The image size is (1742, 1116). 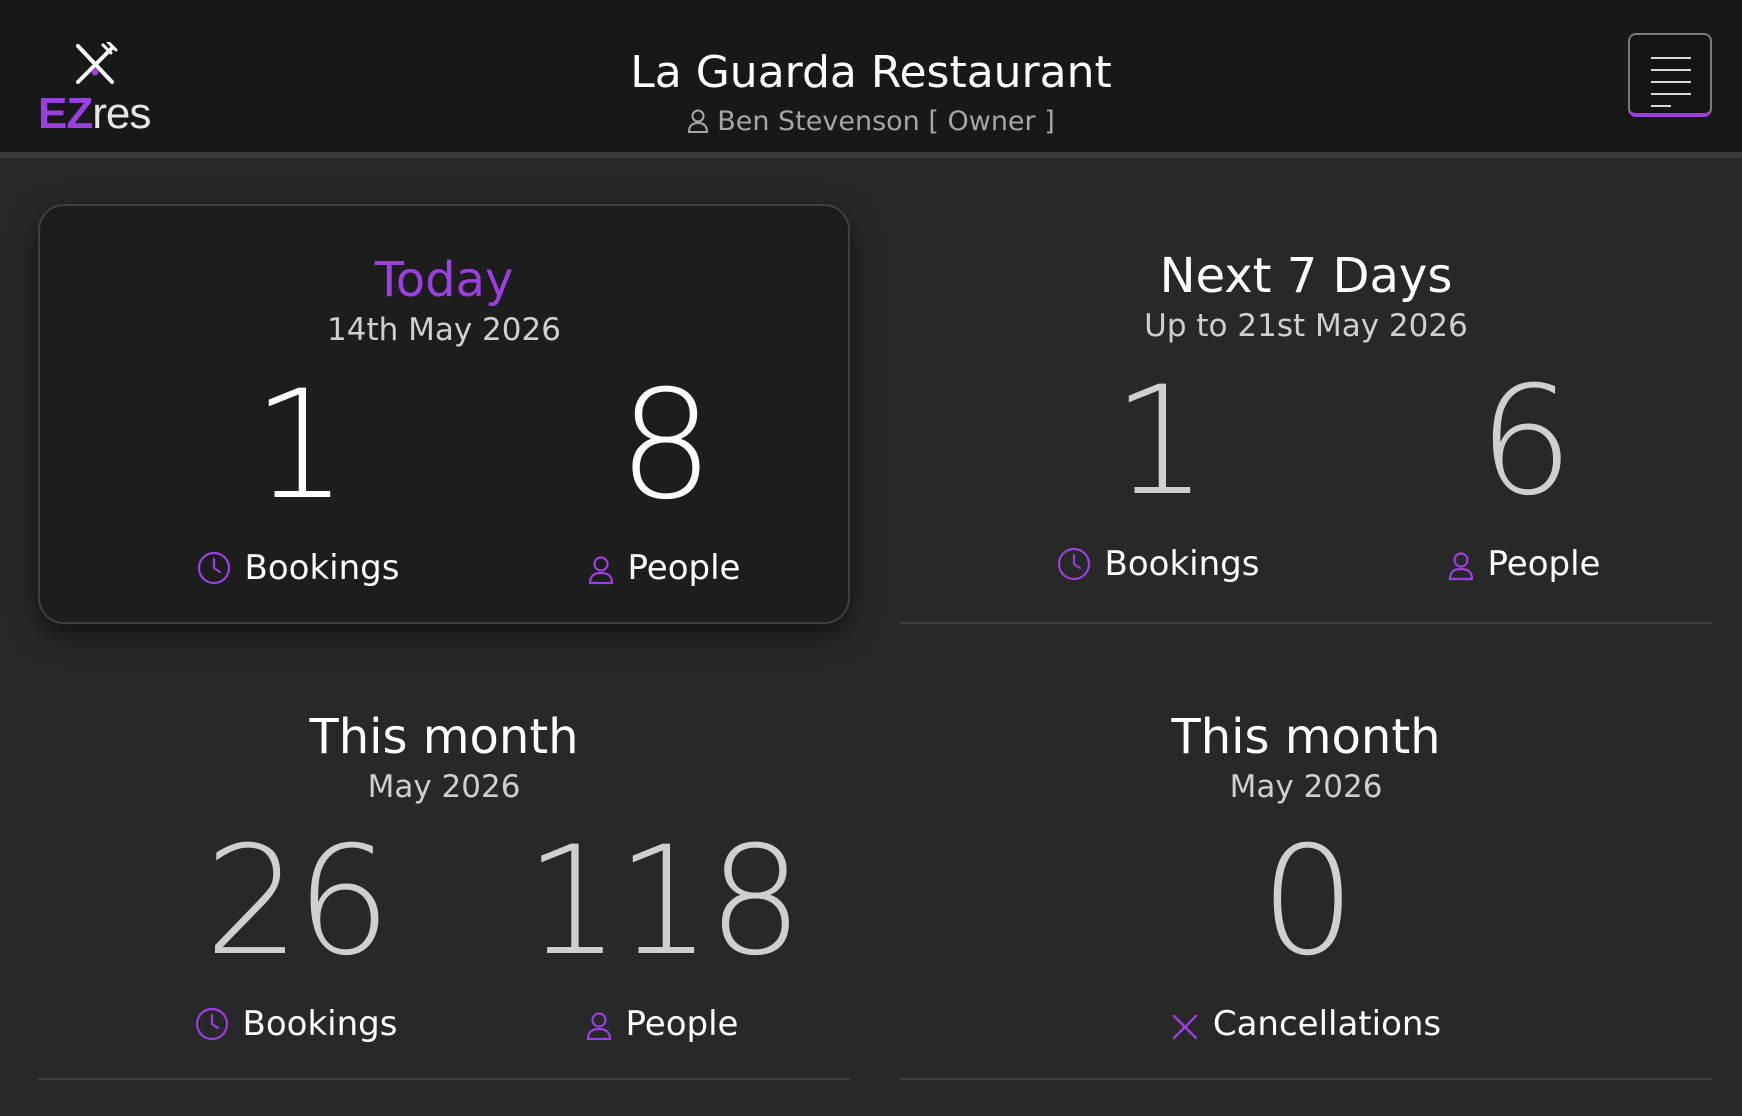 I want to click on user-info: Ben Stevenson [ Owner ], so click(x=871, y=122).